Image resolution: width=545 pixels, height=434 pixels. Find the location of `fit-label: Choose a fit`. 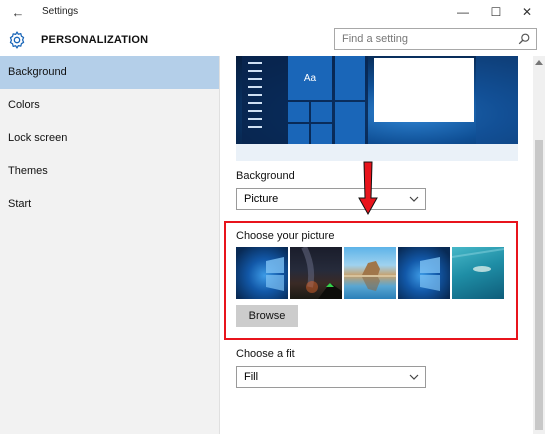

fit-label: Choose a fit is located at coordinates (265, 354).